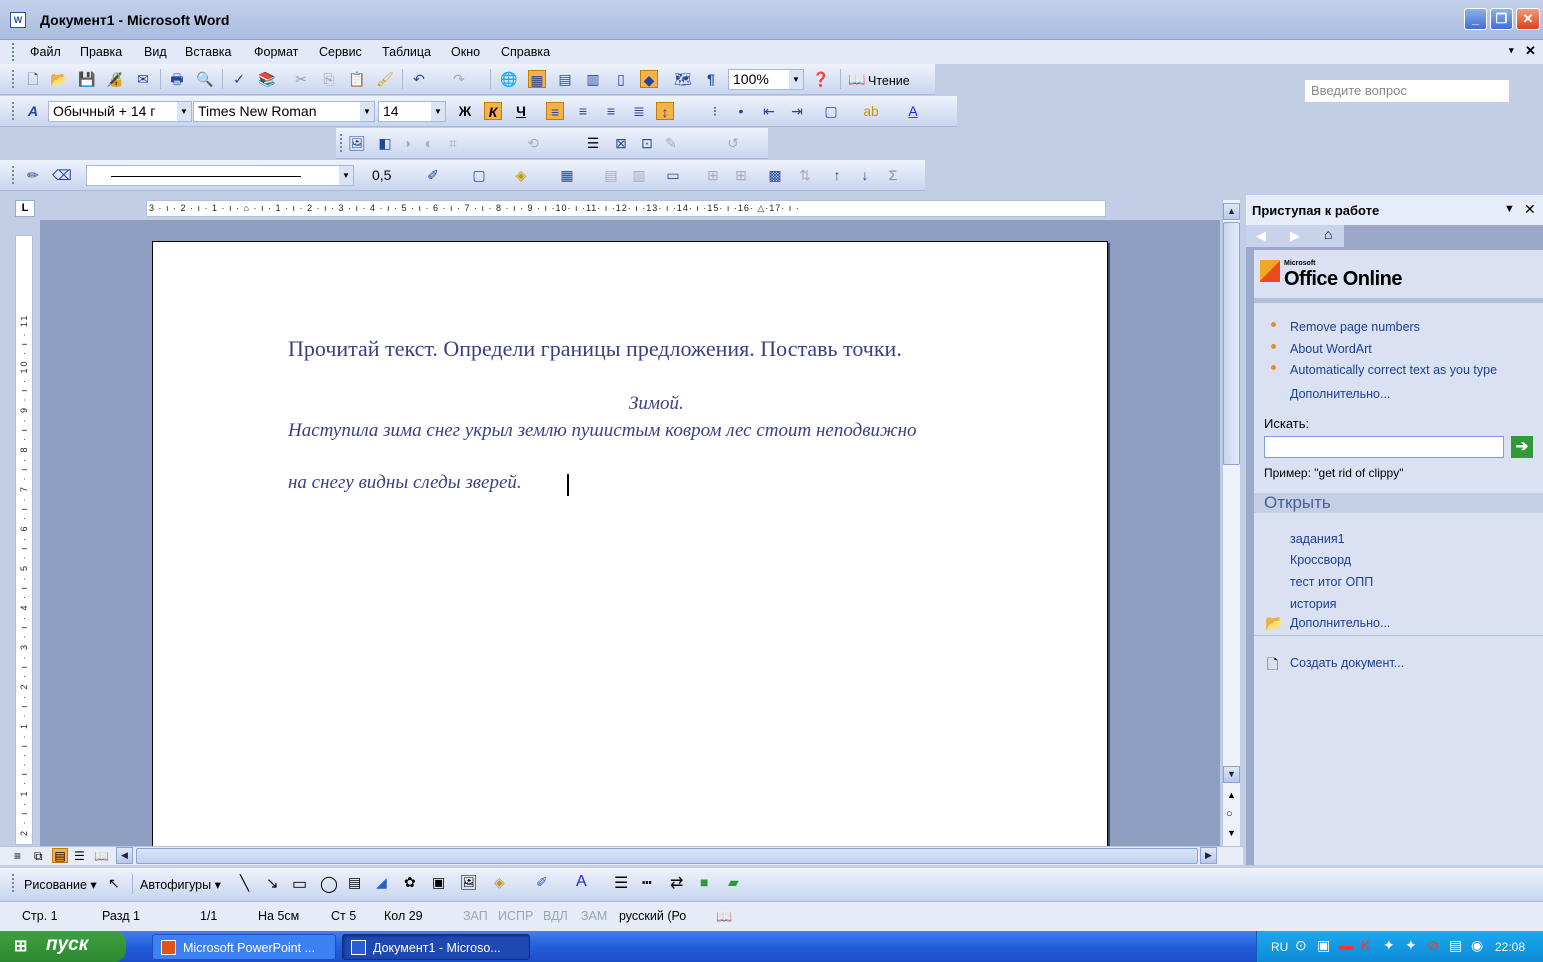 Image resolution: width=1543 pixels, height=962 pixels. What do you see at coordinates (649, 79) in the screenshot?
I see `drawing-icon: ◆` at bounding box center [649, 79].